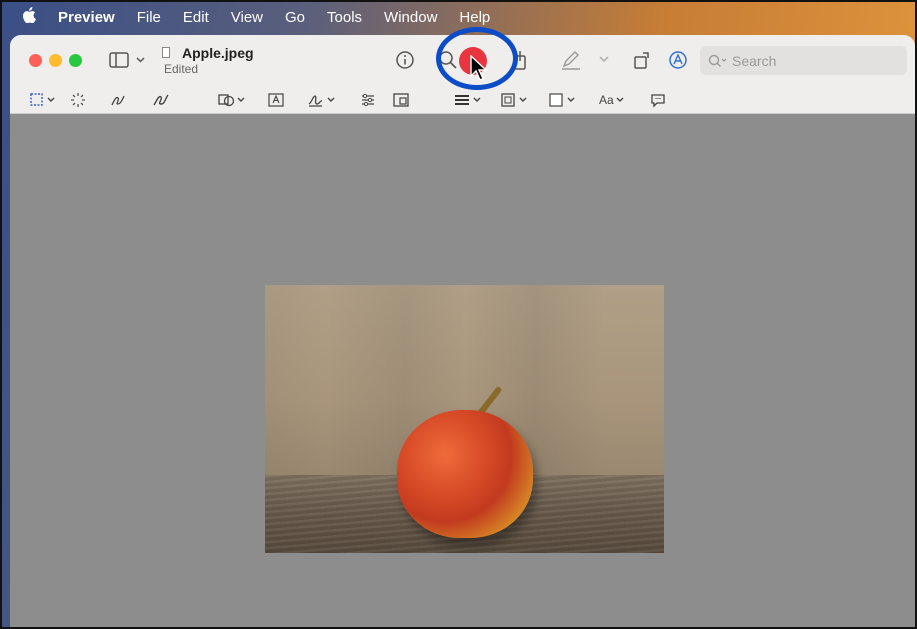 The height and width of the screenshot is (629, 917). I want to click on document-status: Edited, so click(181, 69).